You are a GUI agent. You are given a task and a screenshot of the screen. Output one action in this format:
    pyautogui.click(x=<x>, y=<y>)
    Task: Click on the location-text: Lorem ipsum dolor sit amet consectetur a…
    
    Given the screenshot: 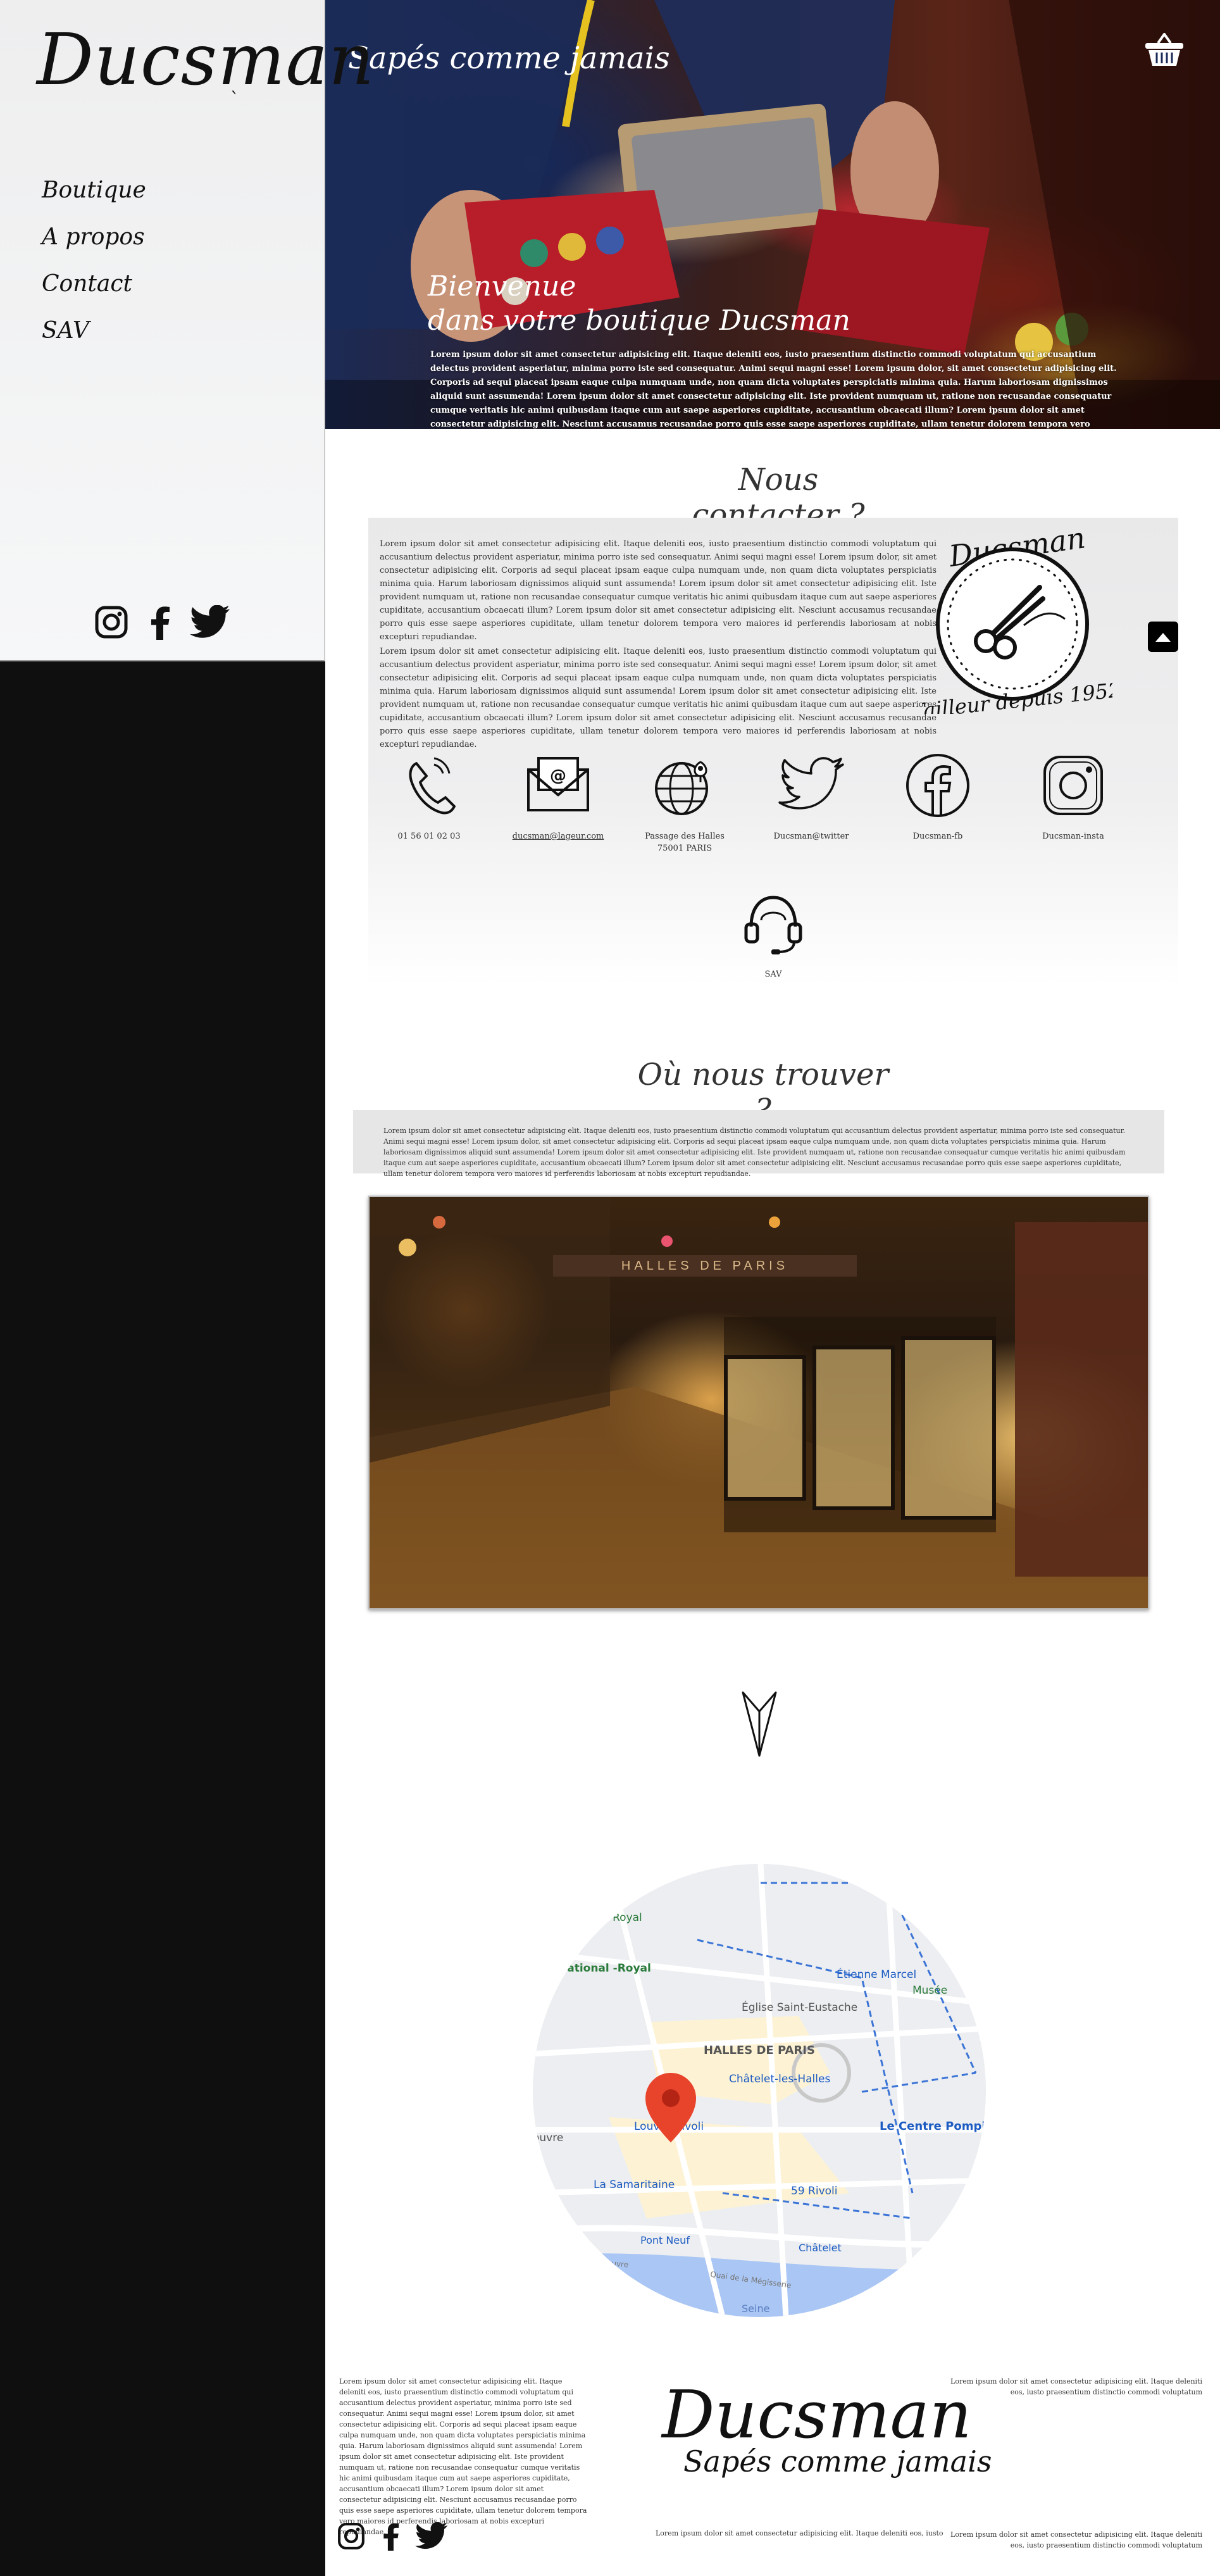 What is the action you would take?
    pyautogui.click(x=754, y=1152)
    